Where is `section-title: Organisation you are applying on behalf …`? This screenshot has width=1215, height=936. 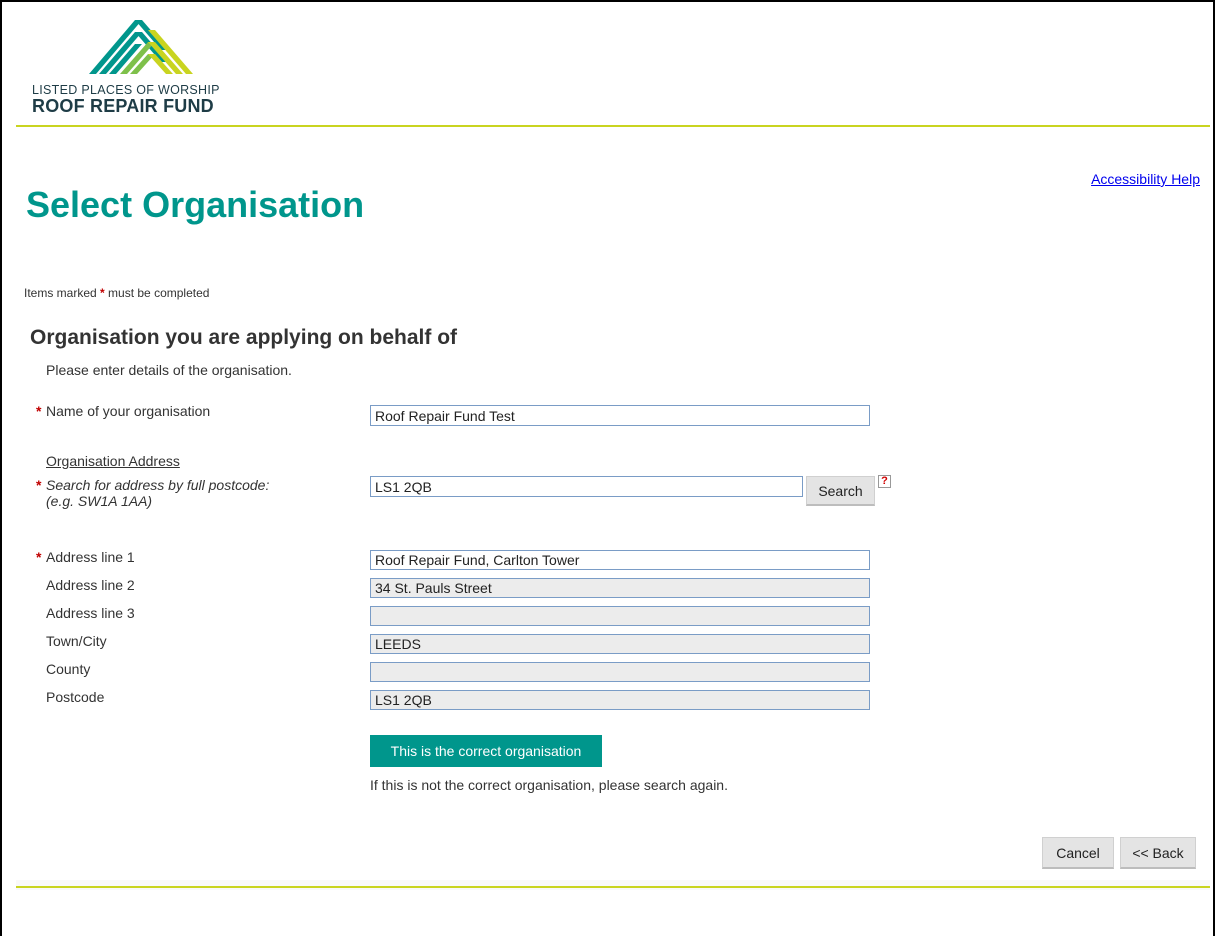 section-title: Organisation you are applying on behalf … is located at coordinates (244, 337).